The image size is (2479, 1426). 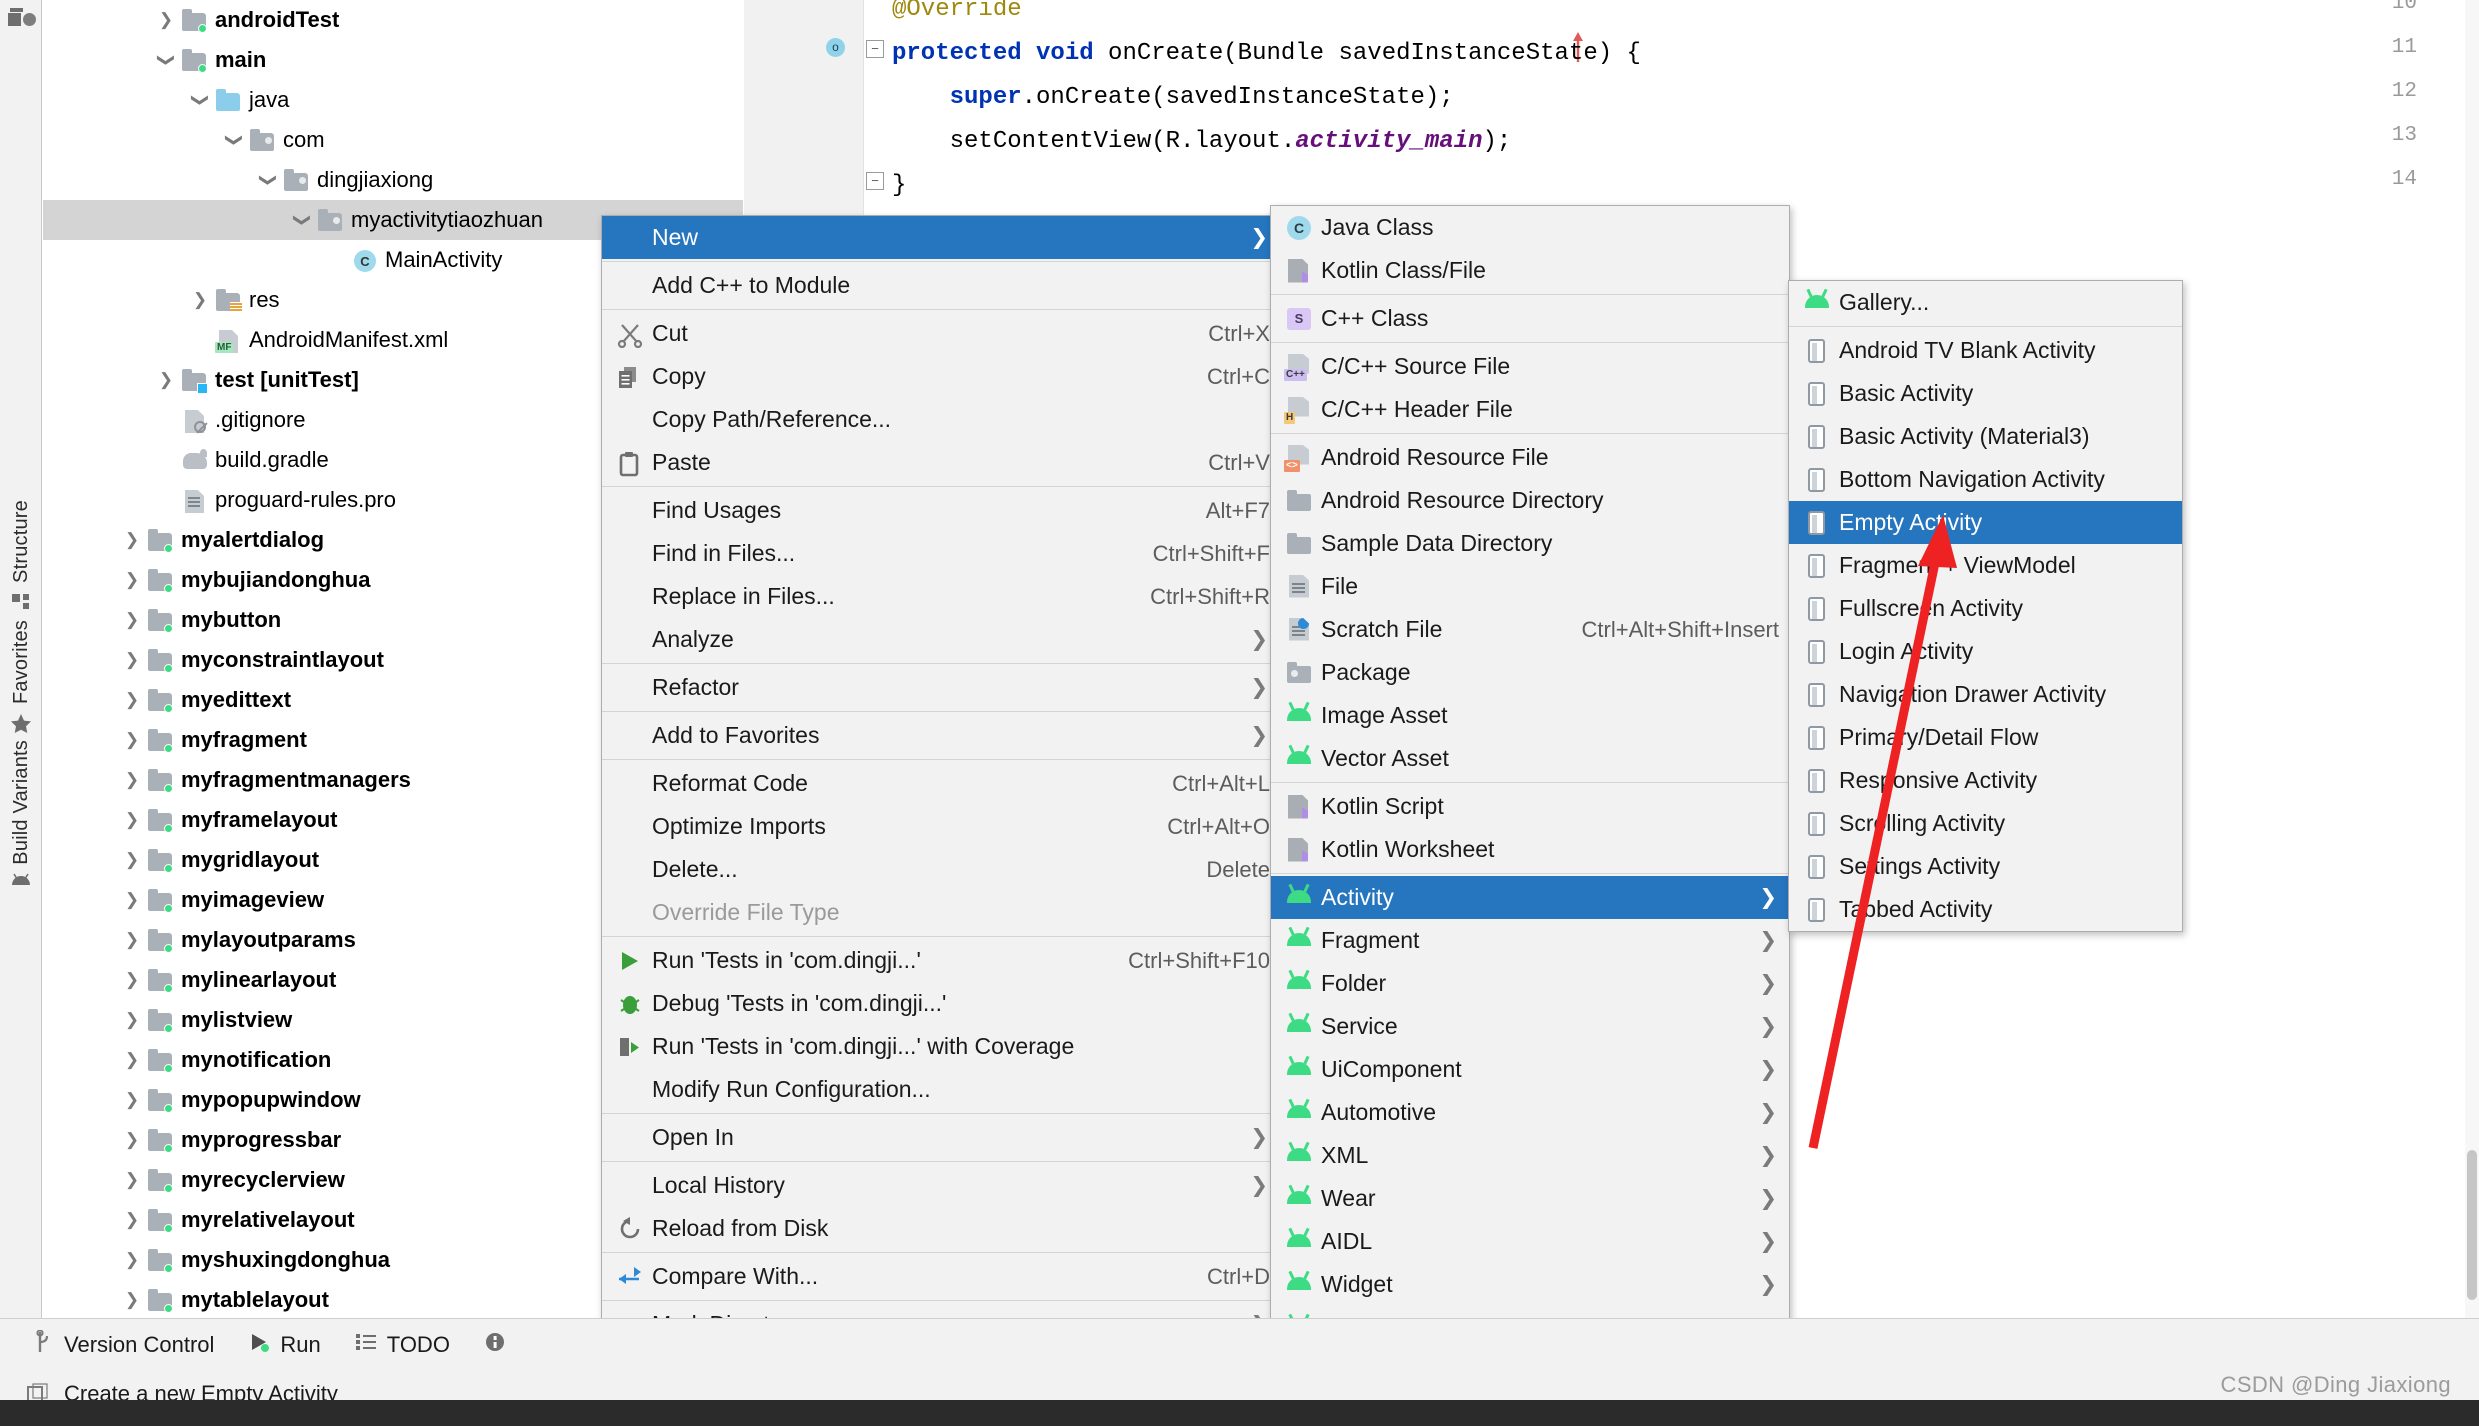 I want to click on menu-item-android-resource-file: <> Android Resource File, so click(x=1530, y=457).